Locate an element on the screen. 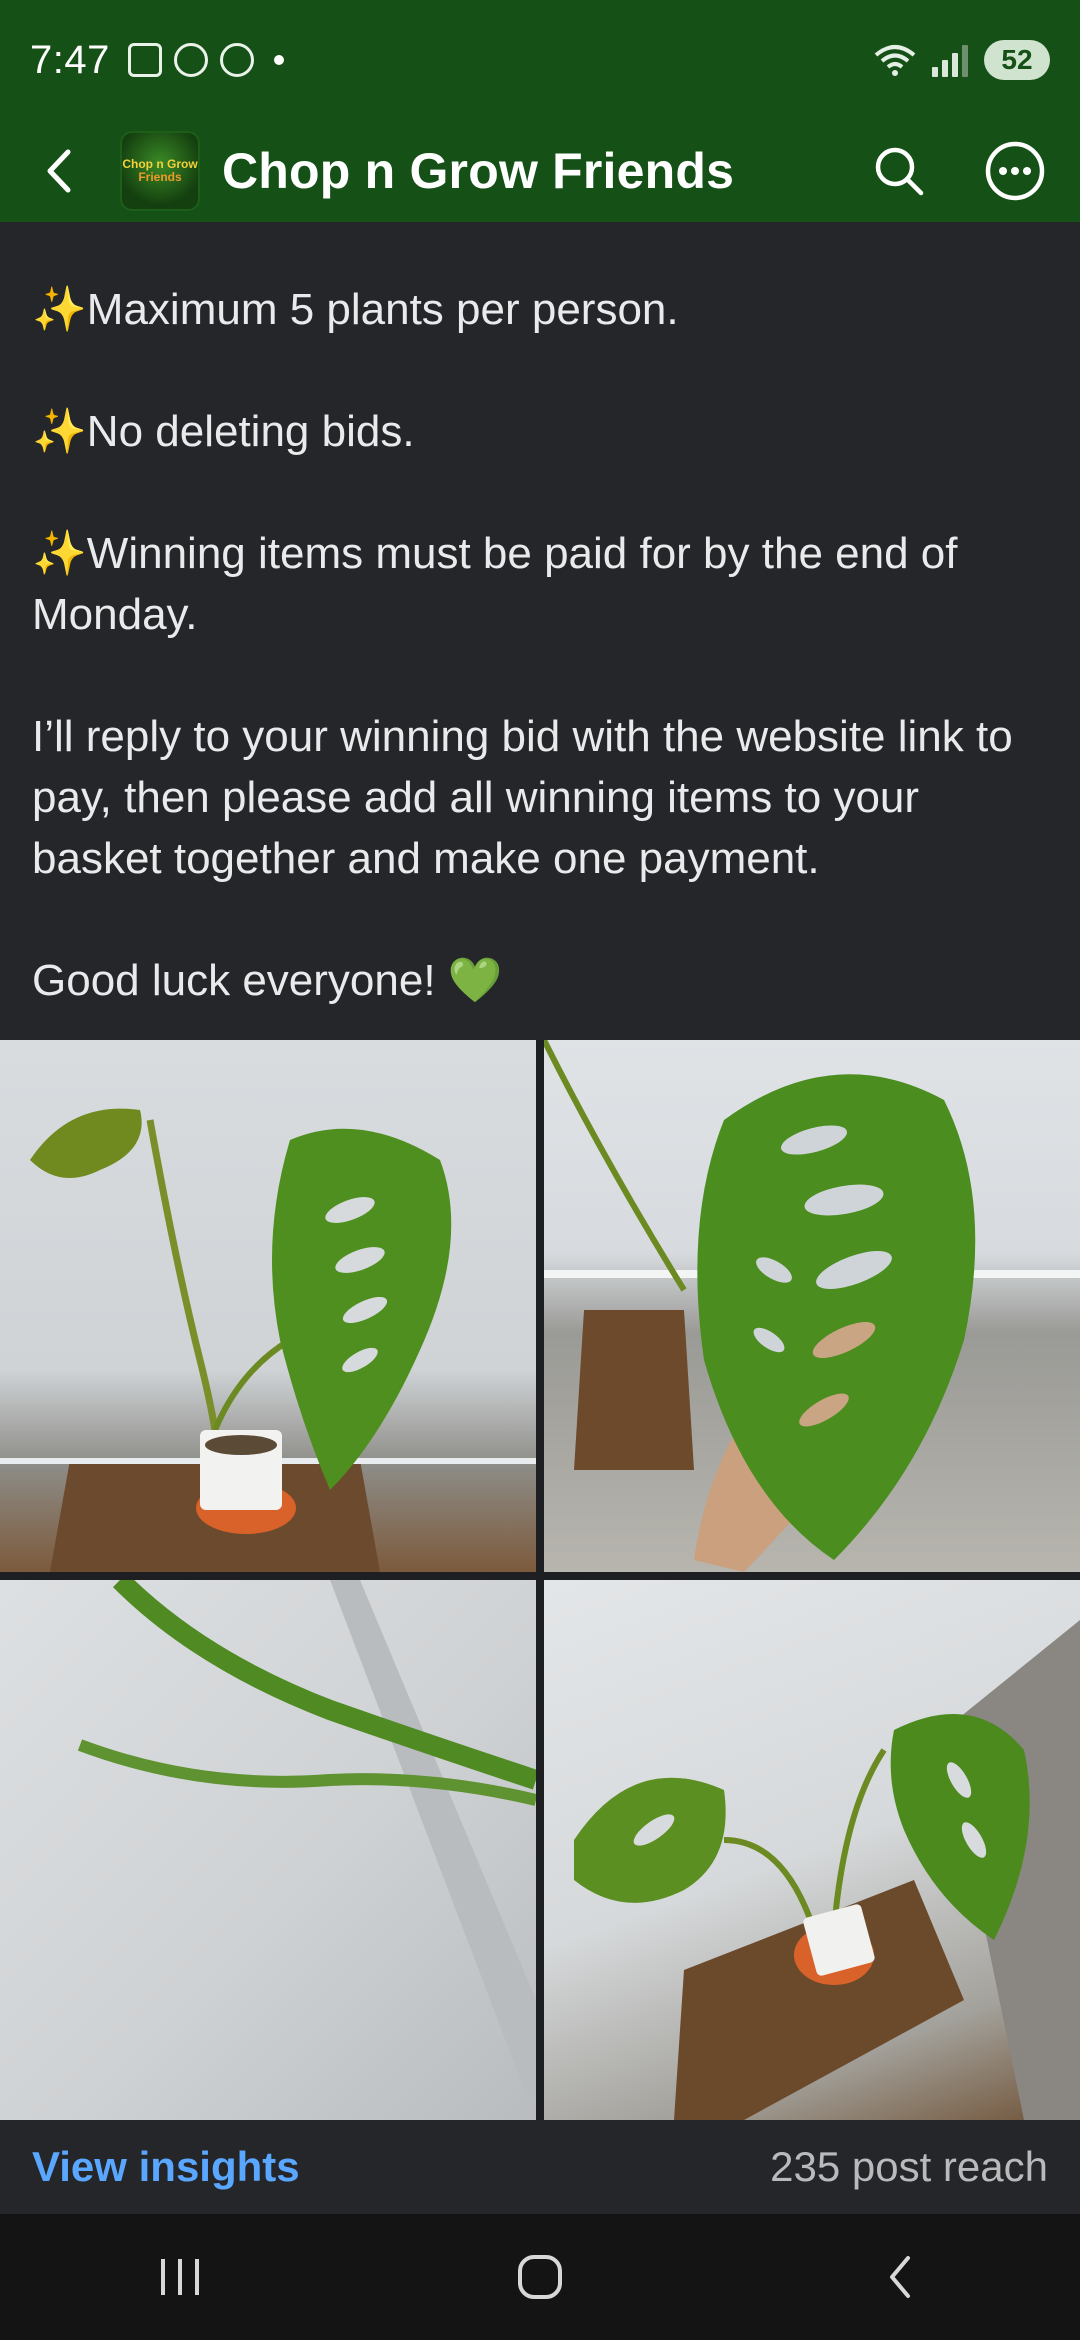  search-button is located at coordinates (899, 171).